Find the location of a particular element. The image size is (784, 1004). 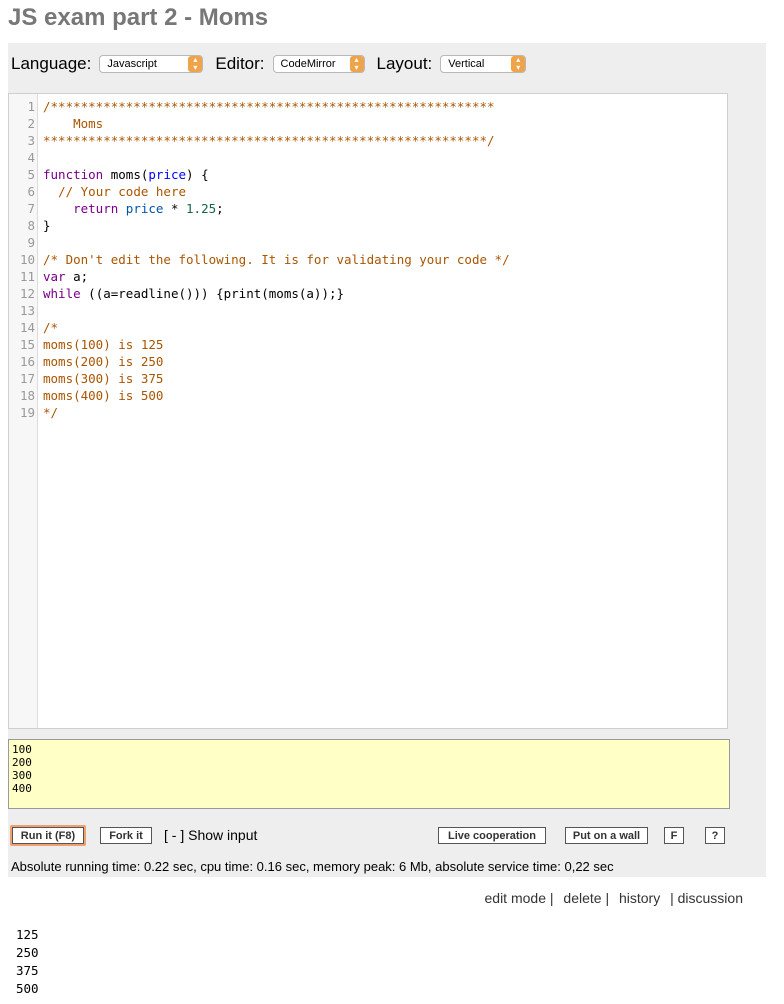

run-button: Run it (F8) is located at coordinates (48, 835).